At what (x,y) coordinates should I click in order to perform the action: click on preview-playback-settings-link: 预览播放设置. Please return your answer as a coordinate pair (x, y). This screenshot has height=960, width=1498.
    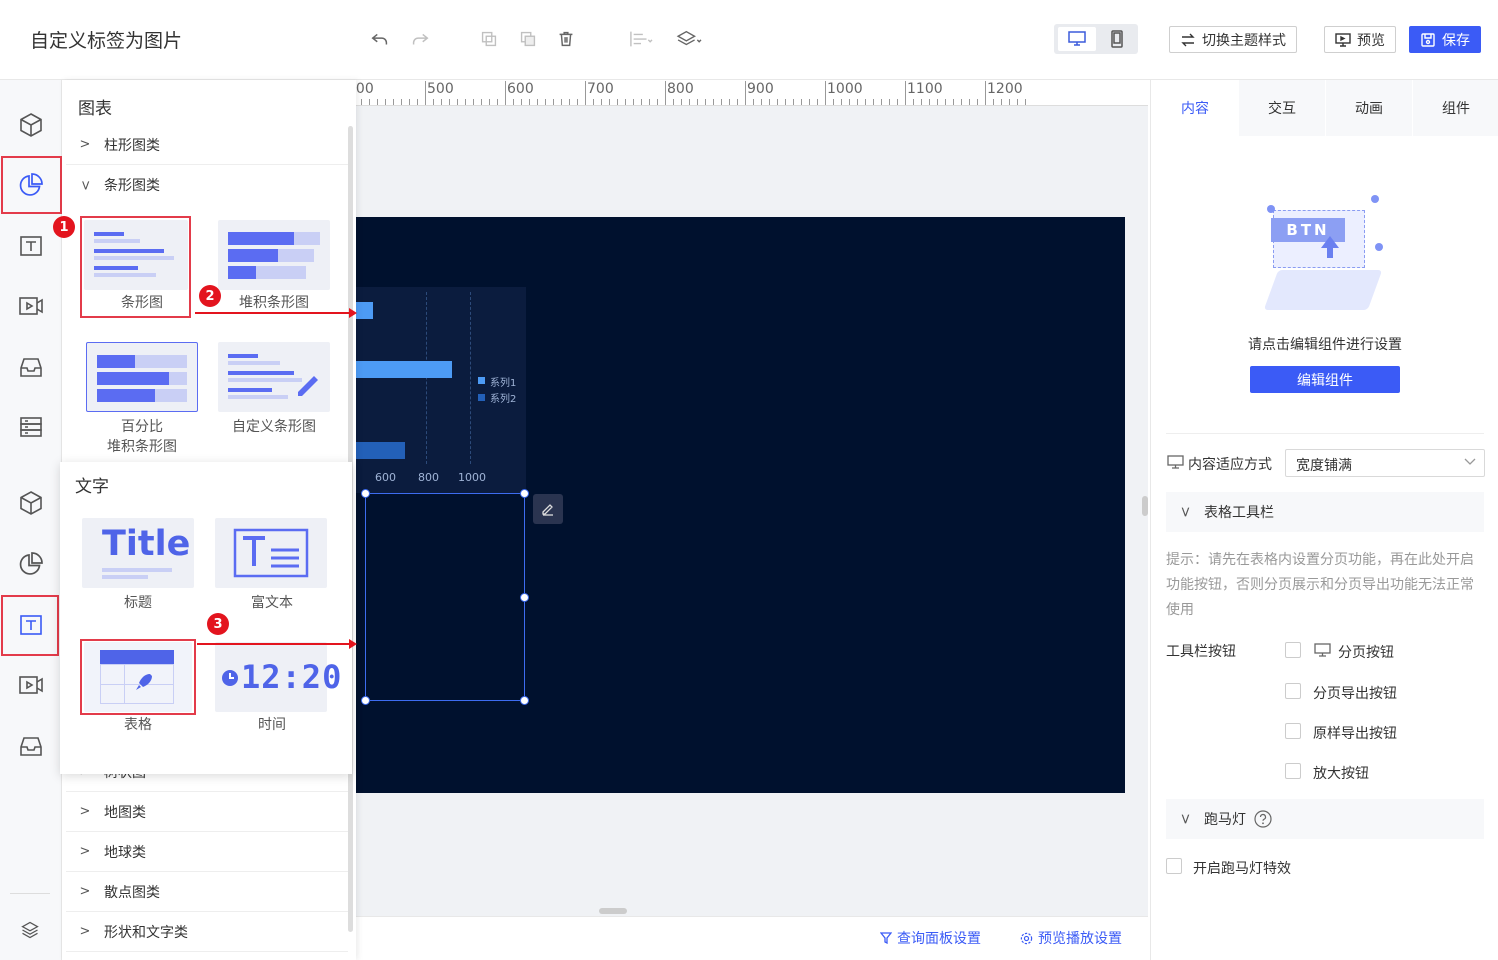
    Looking at the image, I should click on (1071, 938).